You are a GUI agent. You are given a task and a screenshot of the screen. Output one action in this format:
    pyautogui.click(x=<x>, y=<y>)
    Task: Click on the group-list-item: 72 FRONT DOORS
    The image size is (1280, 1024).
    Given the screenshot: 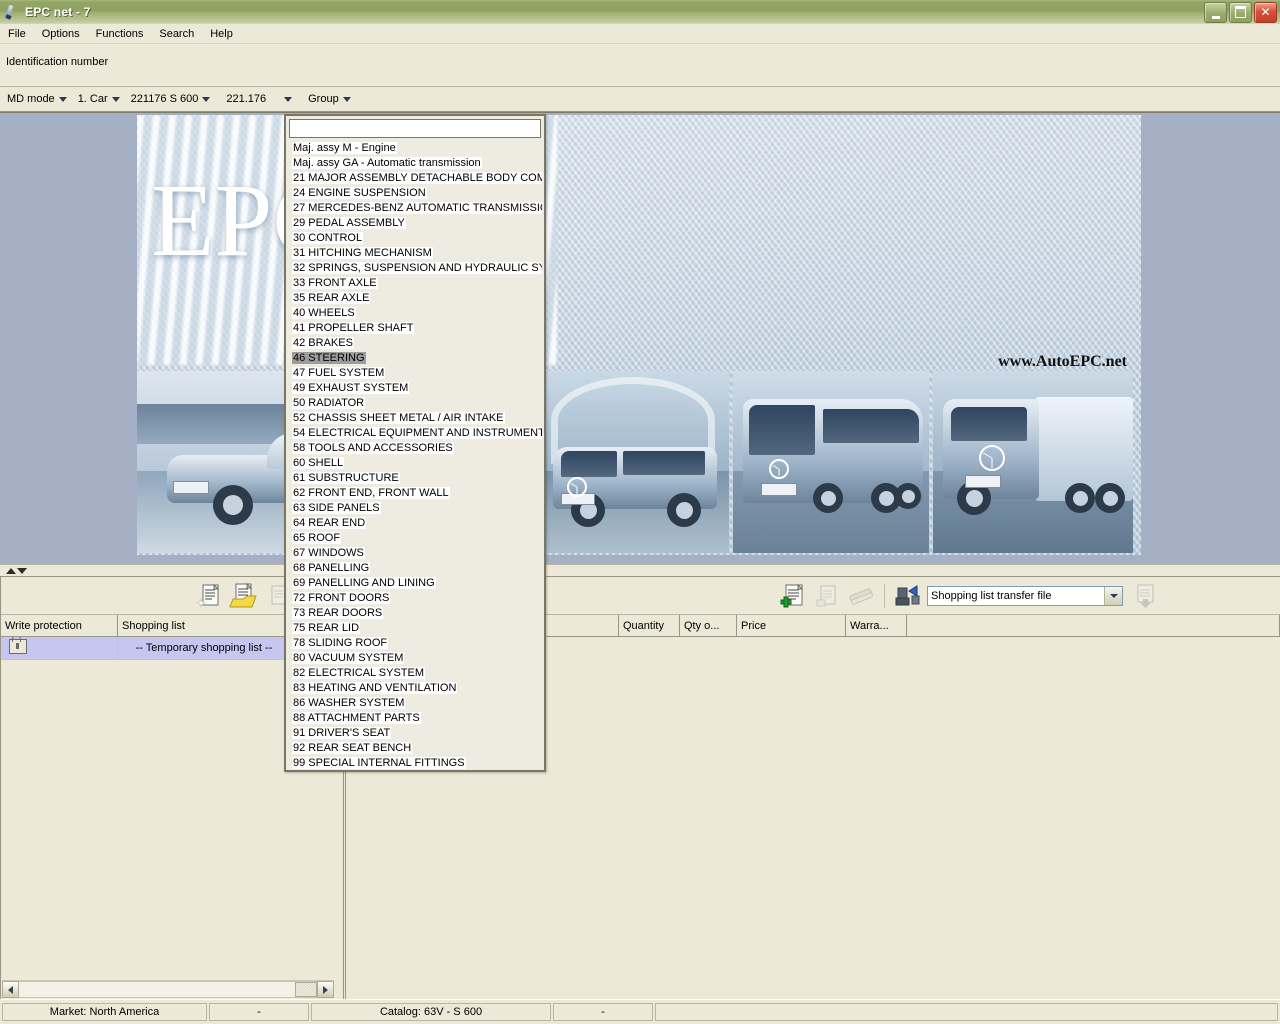 What is the action you would take?
    pyautogui.click(x=415, y=598)
    